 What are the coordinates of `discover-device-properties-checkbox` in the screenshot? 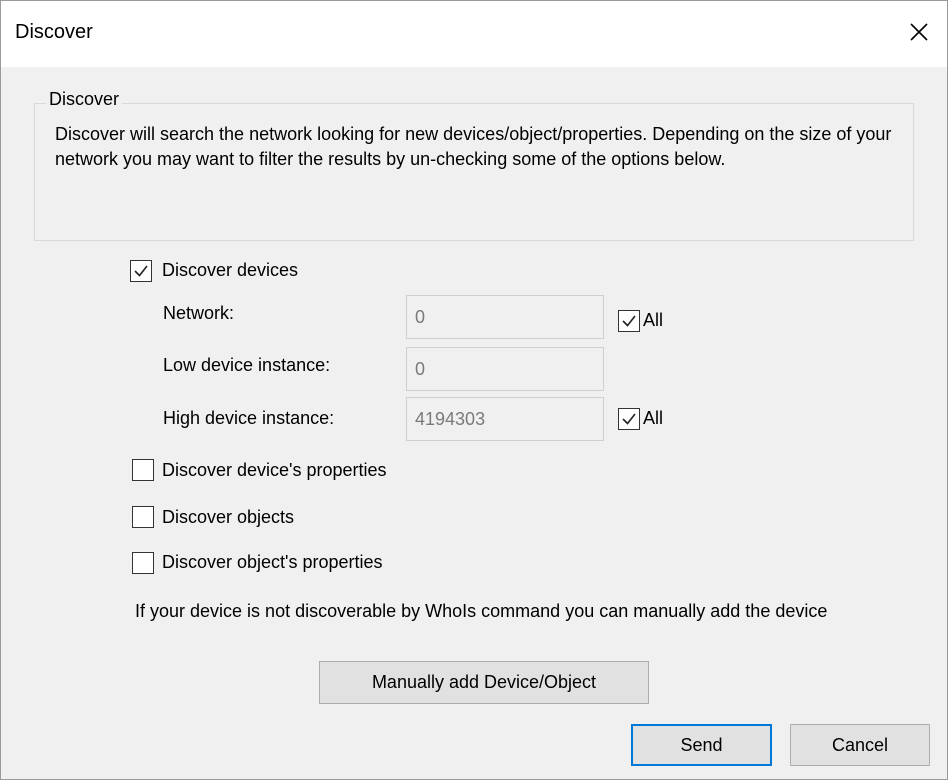 It's located at (143, 470).